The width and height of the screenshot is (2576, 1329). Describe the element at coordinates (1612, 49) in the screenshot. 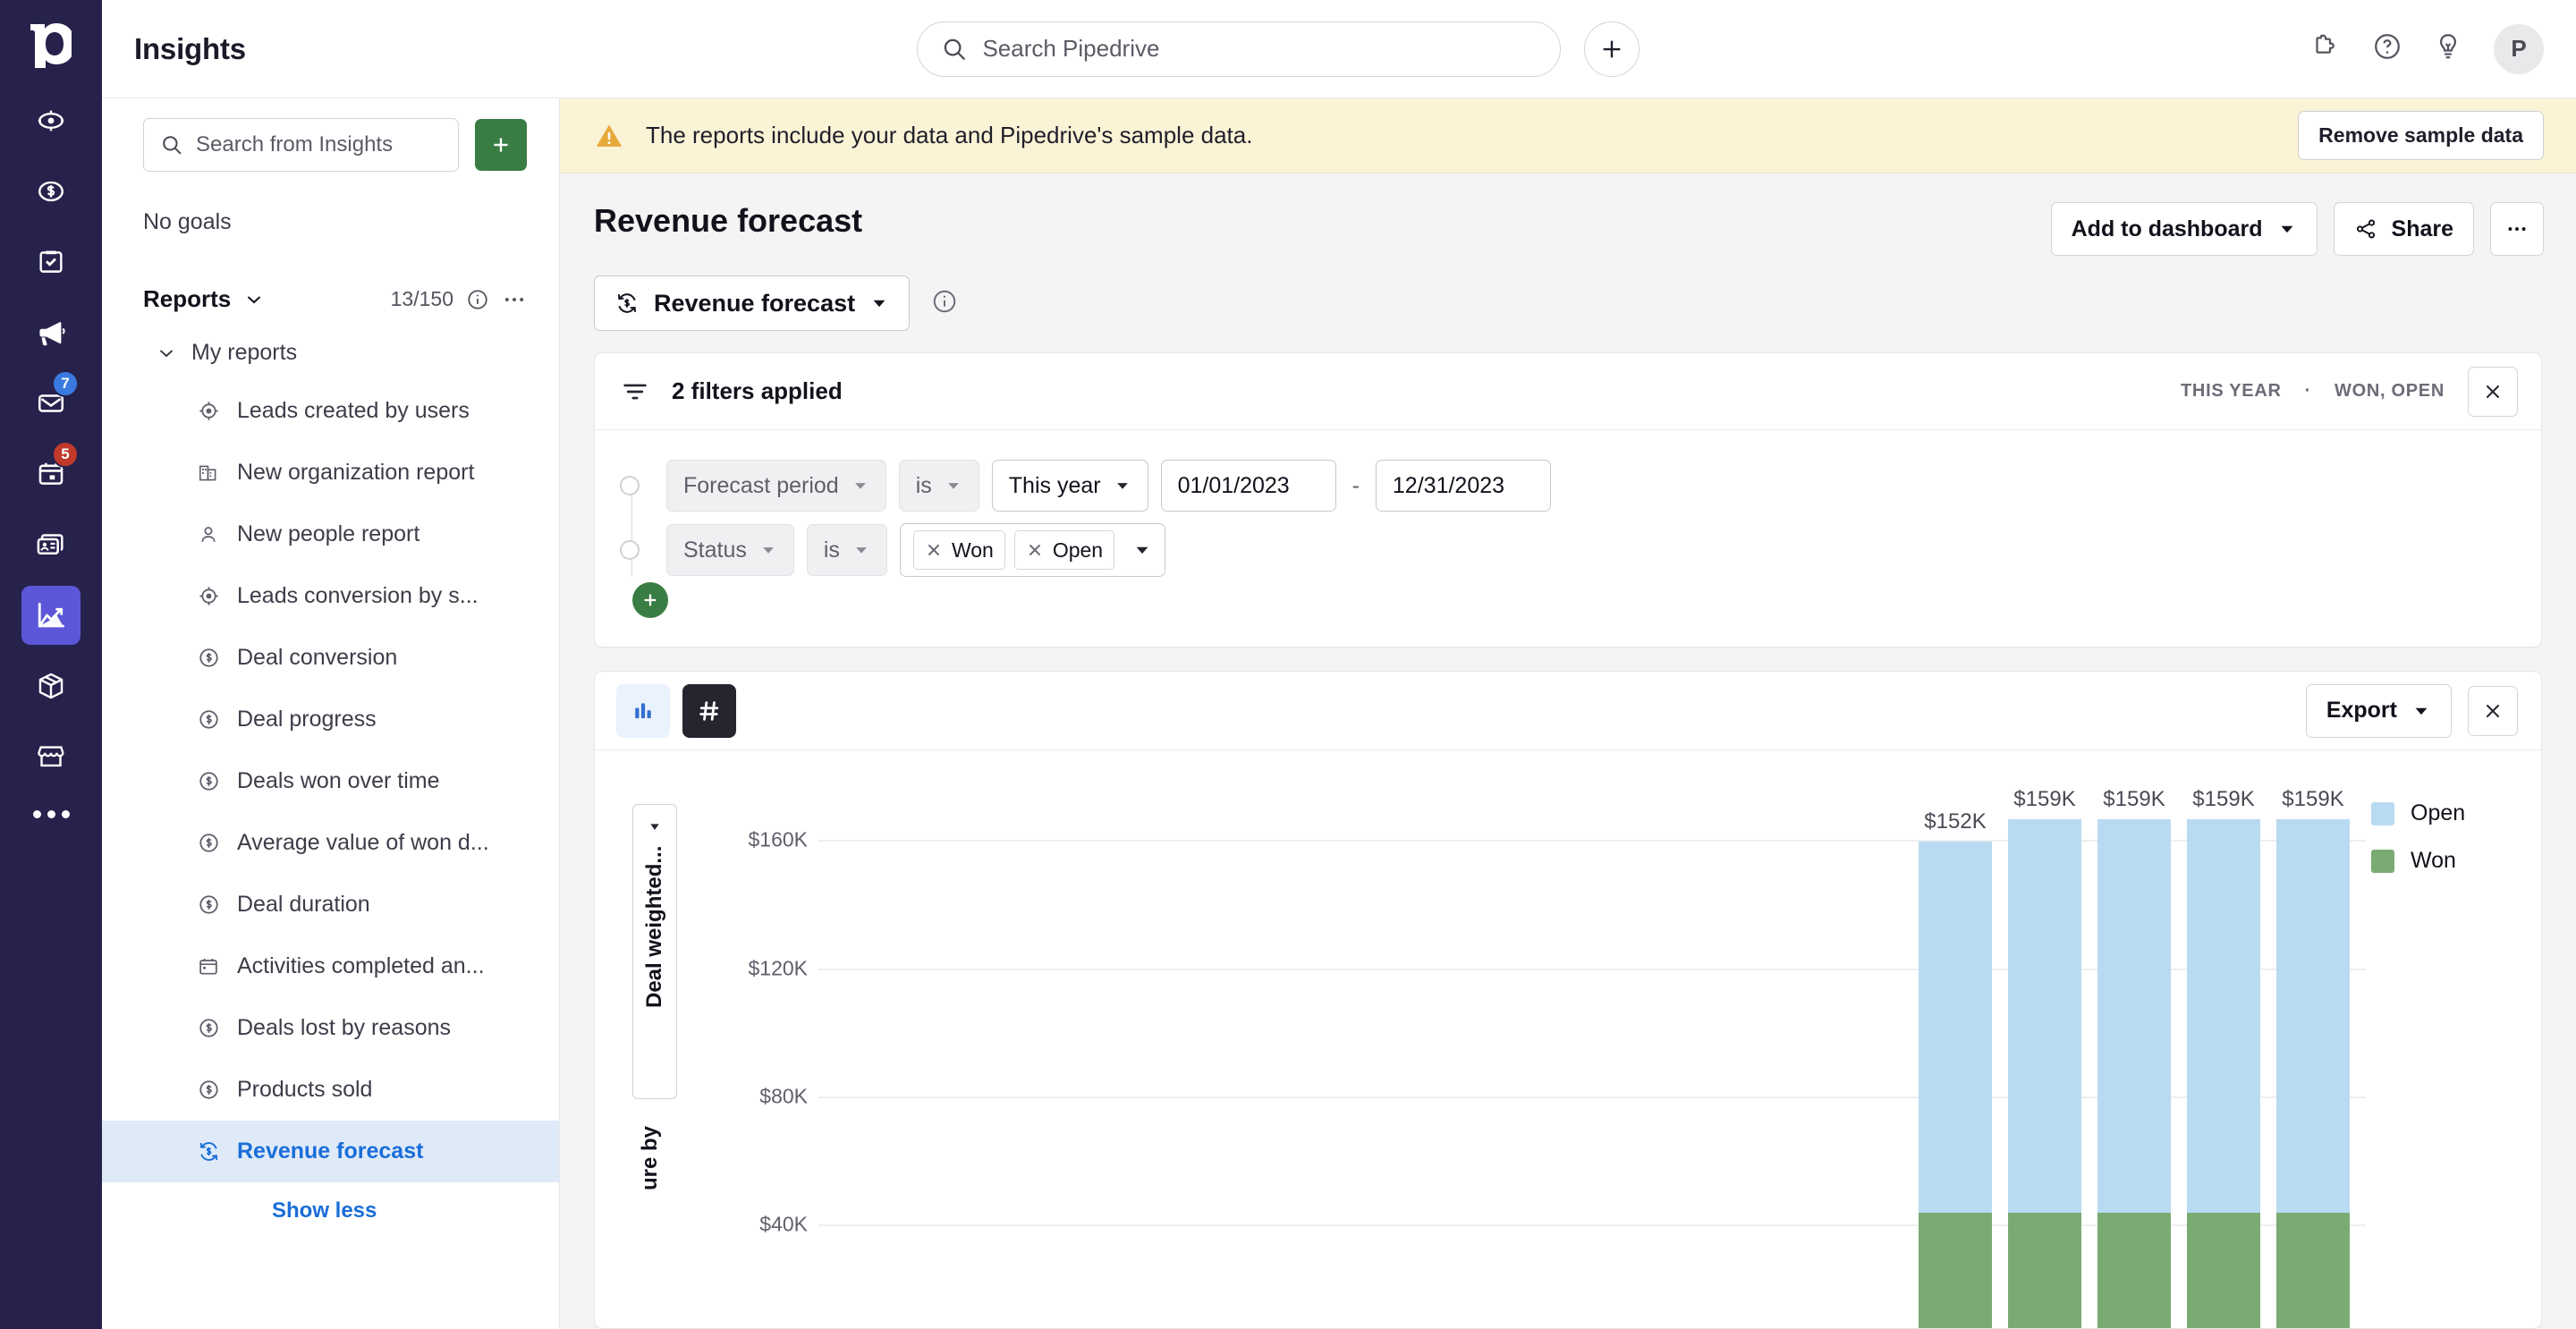

I see `add-button` at that location.